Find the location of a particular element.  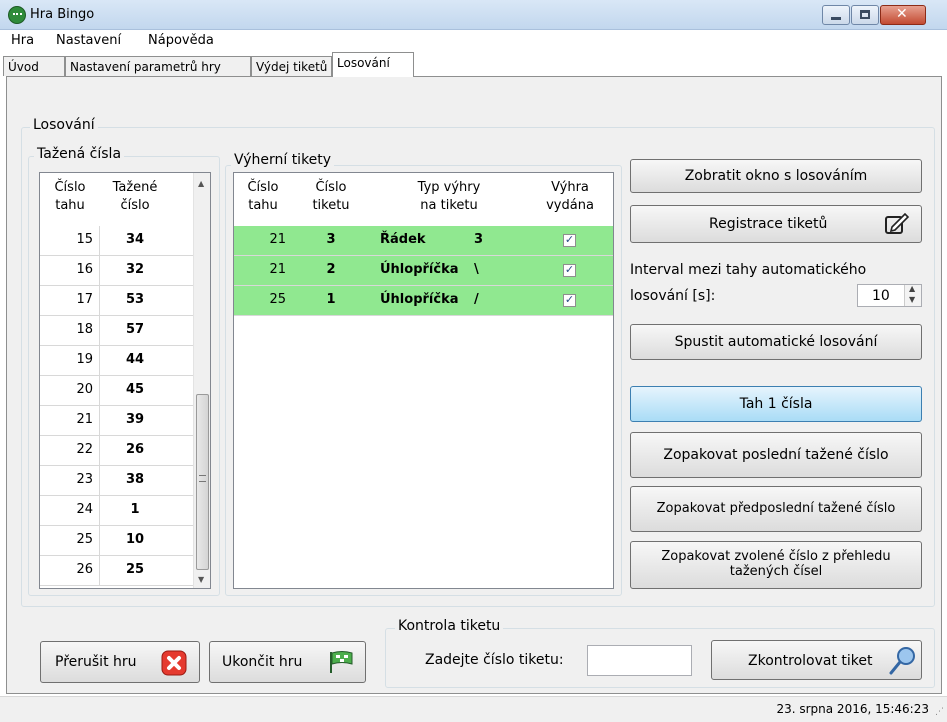

drawn-value: 32 is located at coordinates (135, 269).